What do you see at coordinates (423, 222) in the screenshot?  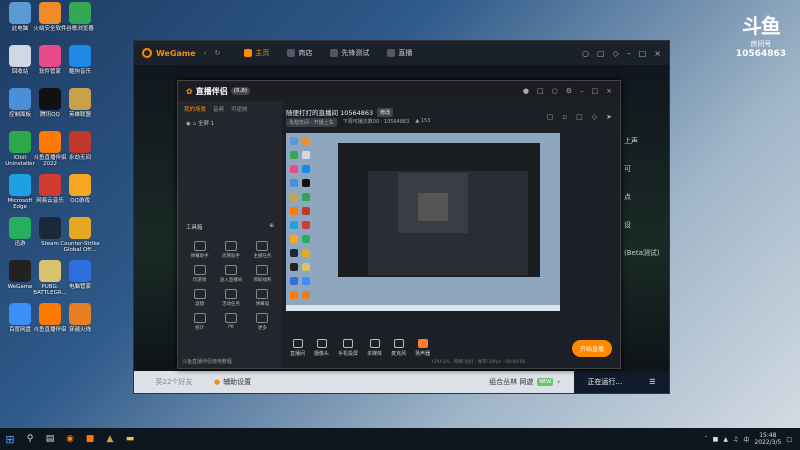 I see `stream-preview` at bounding box center [423, 222].